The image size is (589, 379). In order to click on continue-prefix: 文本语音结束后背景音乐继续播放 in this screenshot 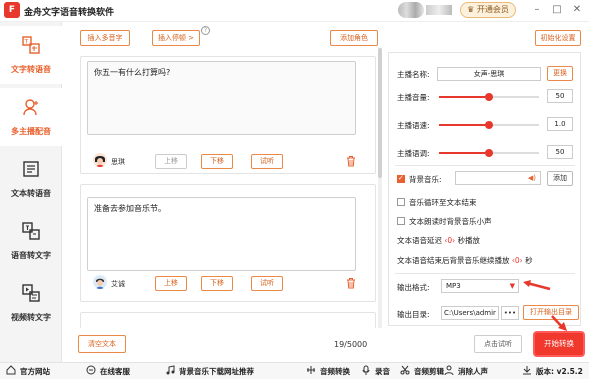, I will do `click(453, 260)`.